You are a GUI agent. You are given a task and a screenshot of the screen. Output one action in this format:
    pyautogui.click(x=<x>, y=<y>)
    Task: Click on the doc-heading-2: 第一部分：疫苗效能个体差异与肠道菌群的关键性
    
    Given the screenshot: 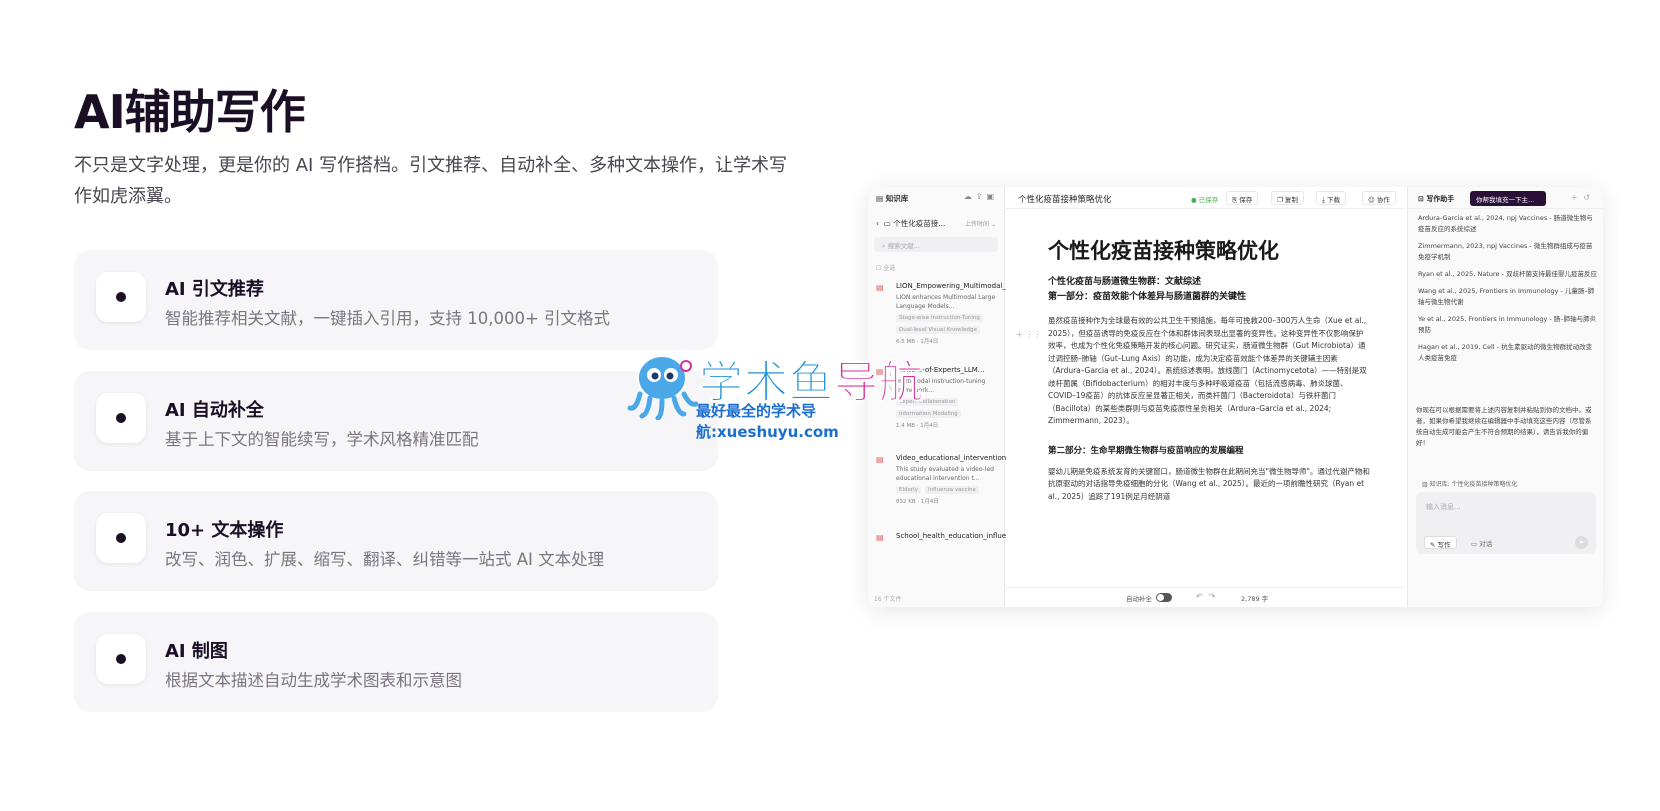 What is the action you would take?
    pyautogui.click(x=1147, y=297)
    